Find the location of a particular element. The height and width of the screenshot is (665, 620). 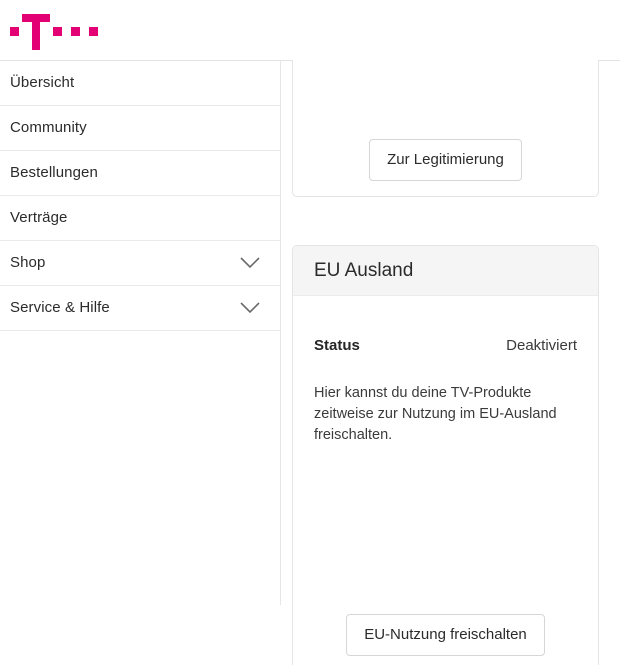

sidebar-item-uebersicht: Übersicht is located at coordinates (140, 83).